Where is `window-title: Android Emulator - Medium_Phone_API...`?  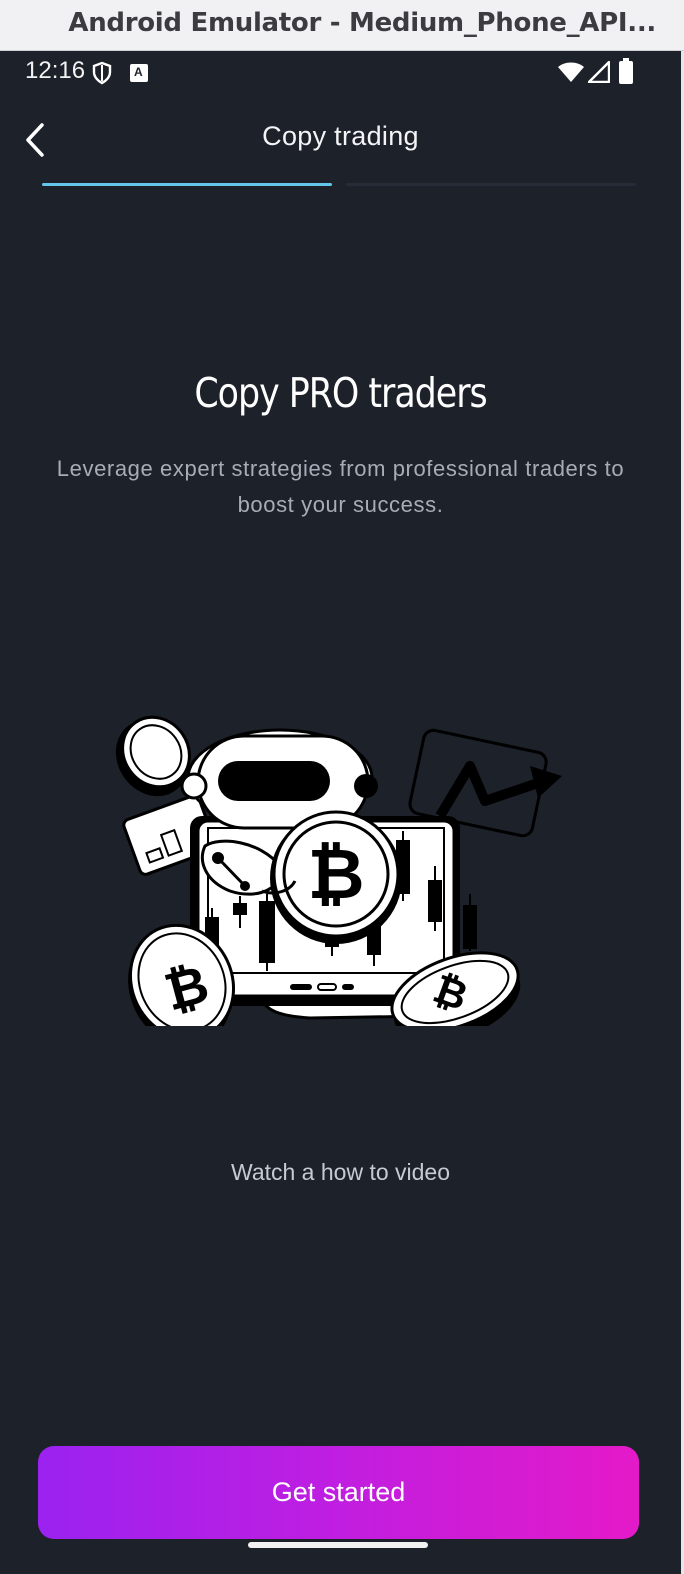 window-title: Android Emulator - Medium_Phone_API... is located at coordinates (362, 23).